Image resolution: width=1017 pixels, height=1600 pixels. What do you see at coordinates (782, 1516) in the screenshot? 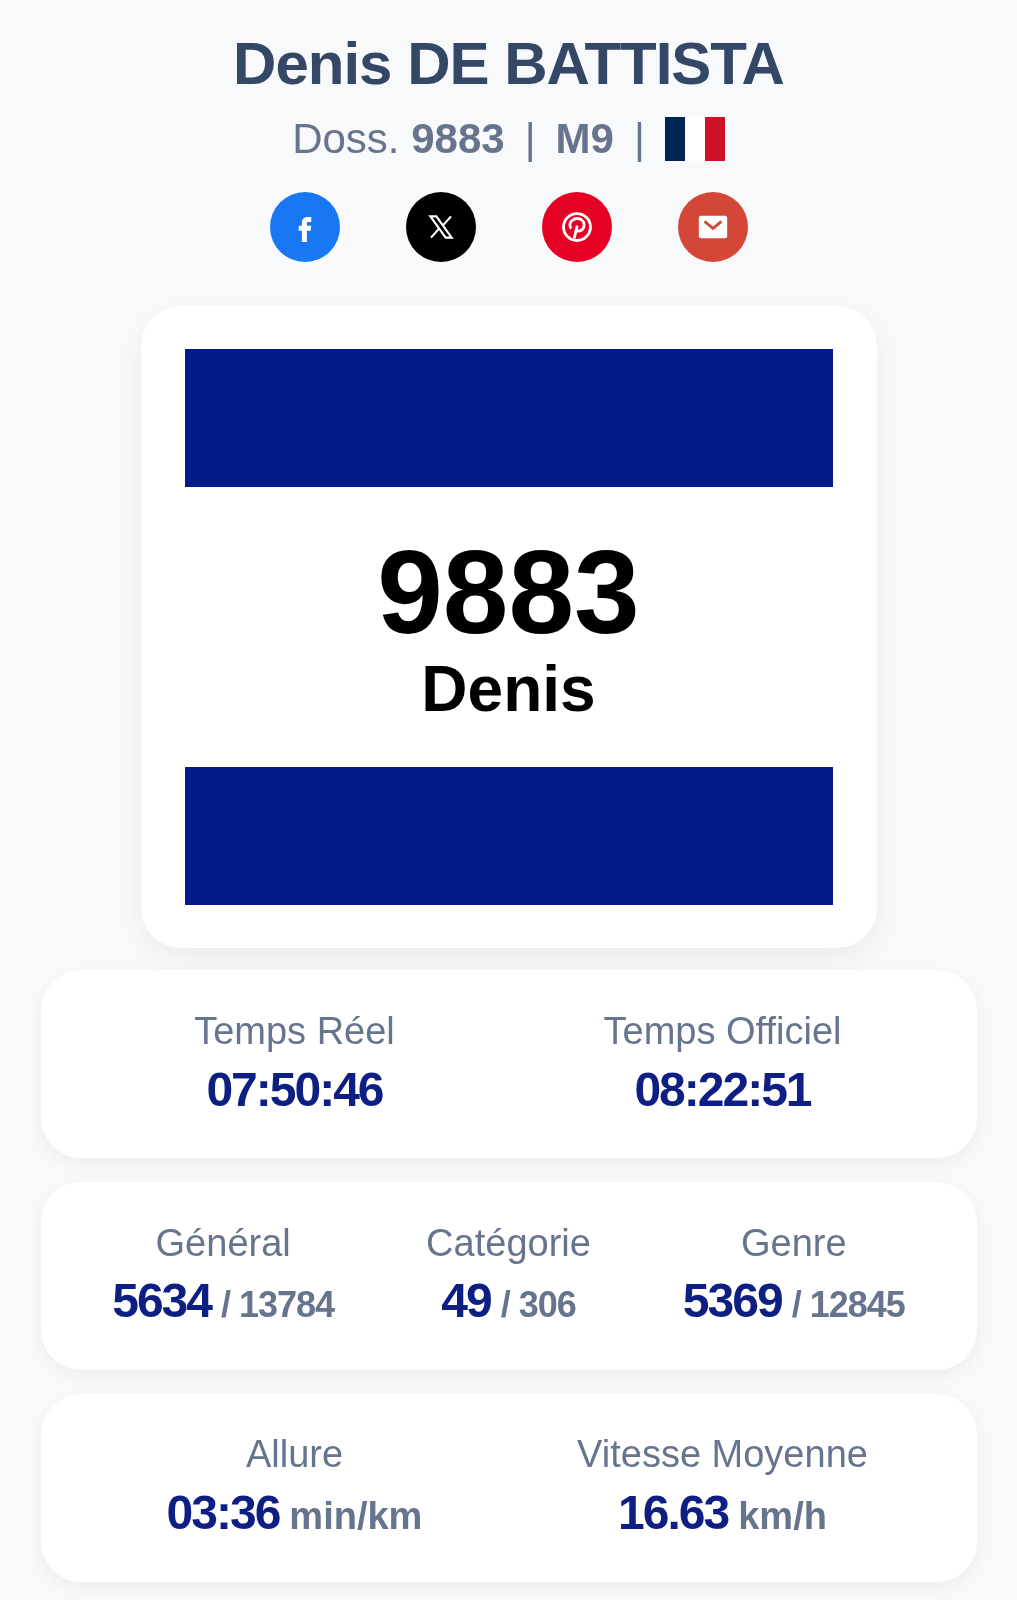
I see `stat-unit: km/h` at bounding box center [782, 1516].